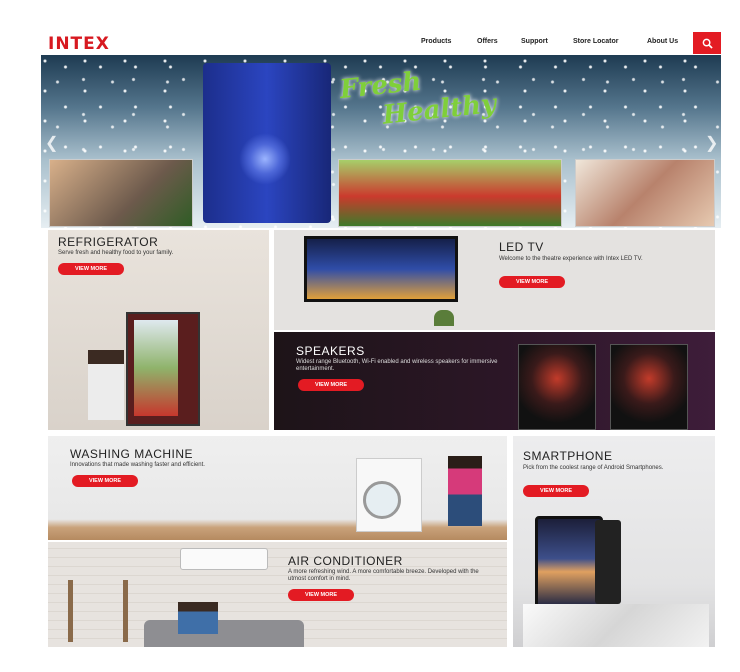 Image resolution: width=740 pixels, height=672 pixels. I want to click on woman-figure-laundry, so click(465, 491).